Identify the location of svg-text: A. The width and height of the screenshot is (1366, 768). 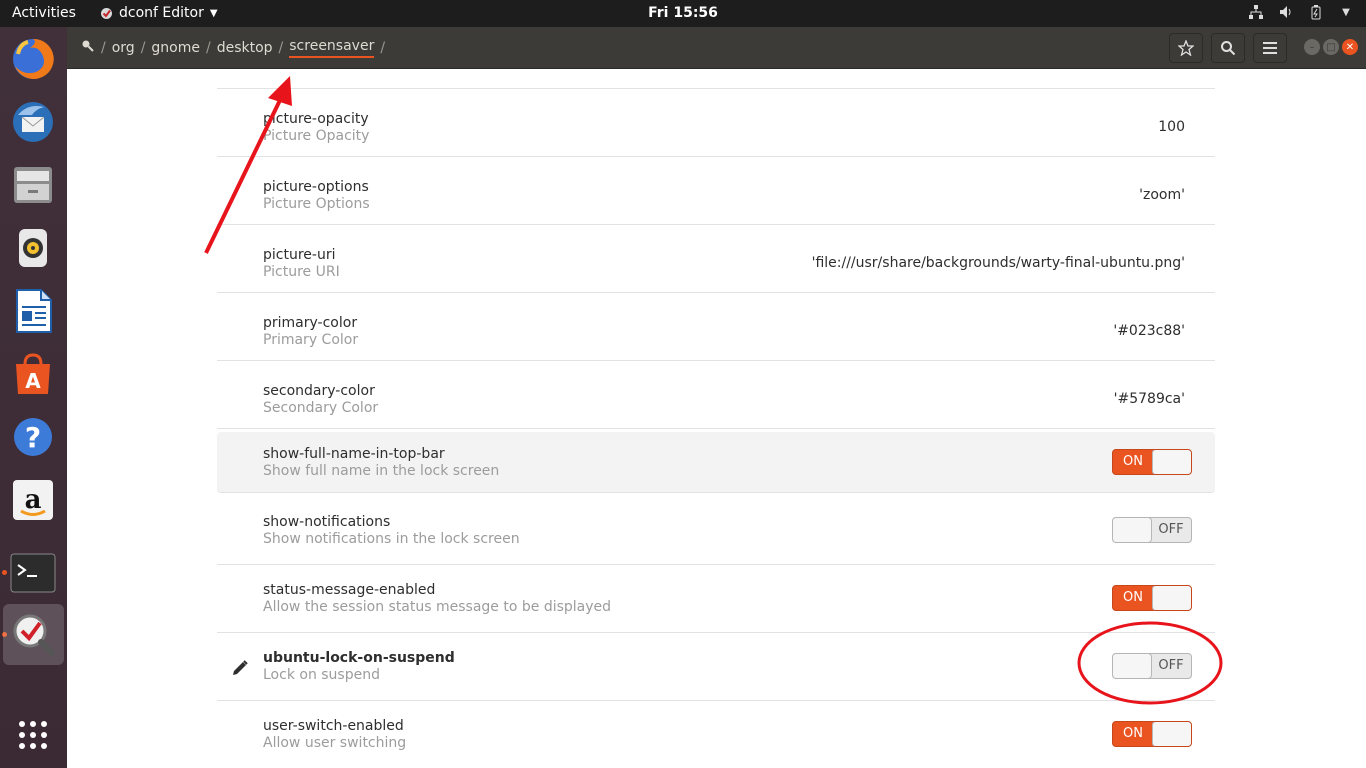
(33, 381).